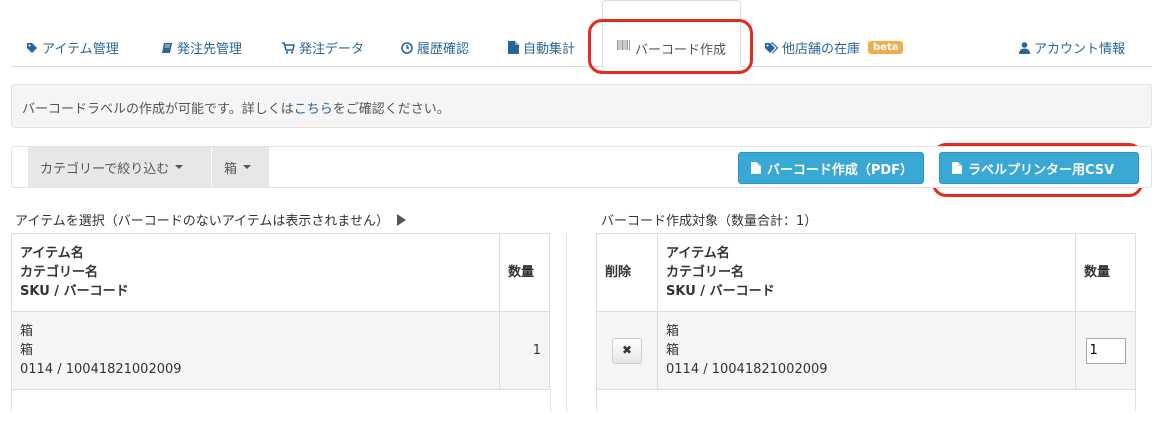 This screenshot has height=421, width=1163. I want to click on user-icon, so click(1024, 47).